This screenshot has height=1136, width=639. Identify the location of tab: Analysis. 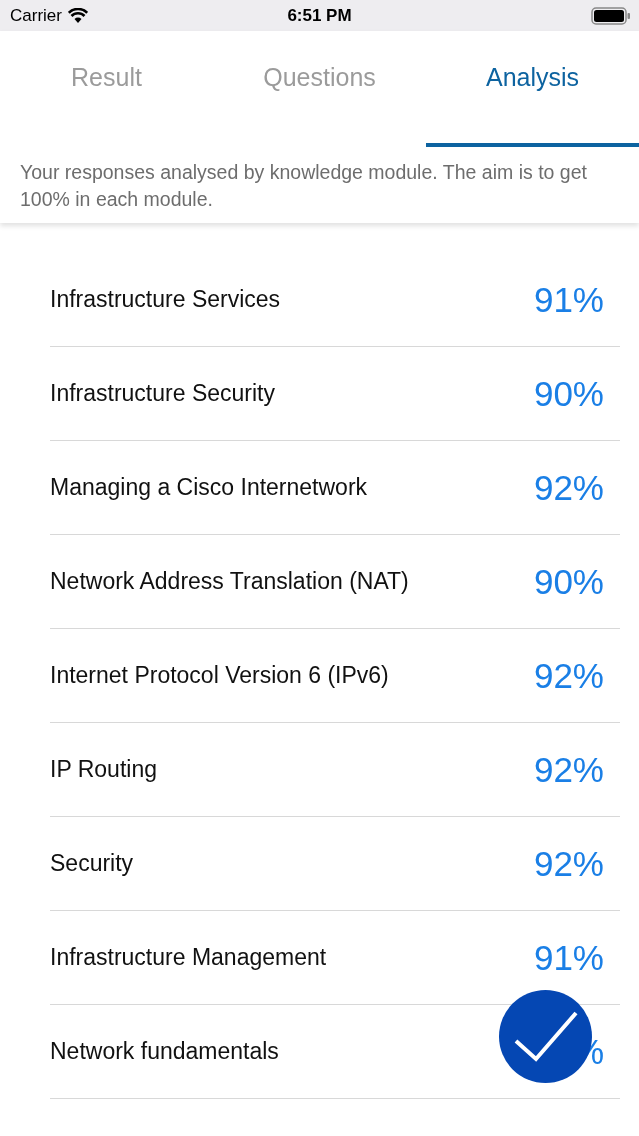
(532, 89).